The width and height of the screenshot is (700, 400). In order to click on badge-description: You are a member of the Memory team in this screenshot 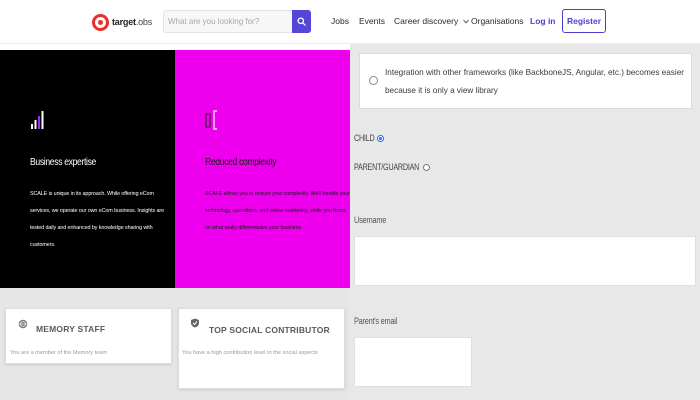, I will do `click(59, 353)`.